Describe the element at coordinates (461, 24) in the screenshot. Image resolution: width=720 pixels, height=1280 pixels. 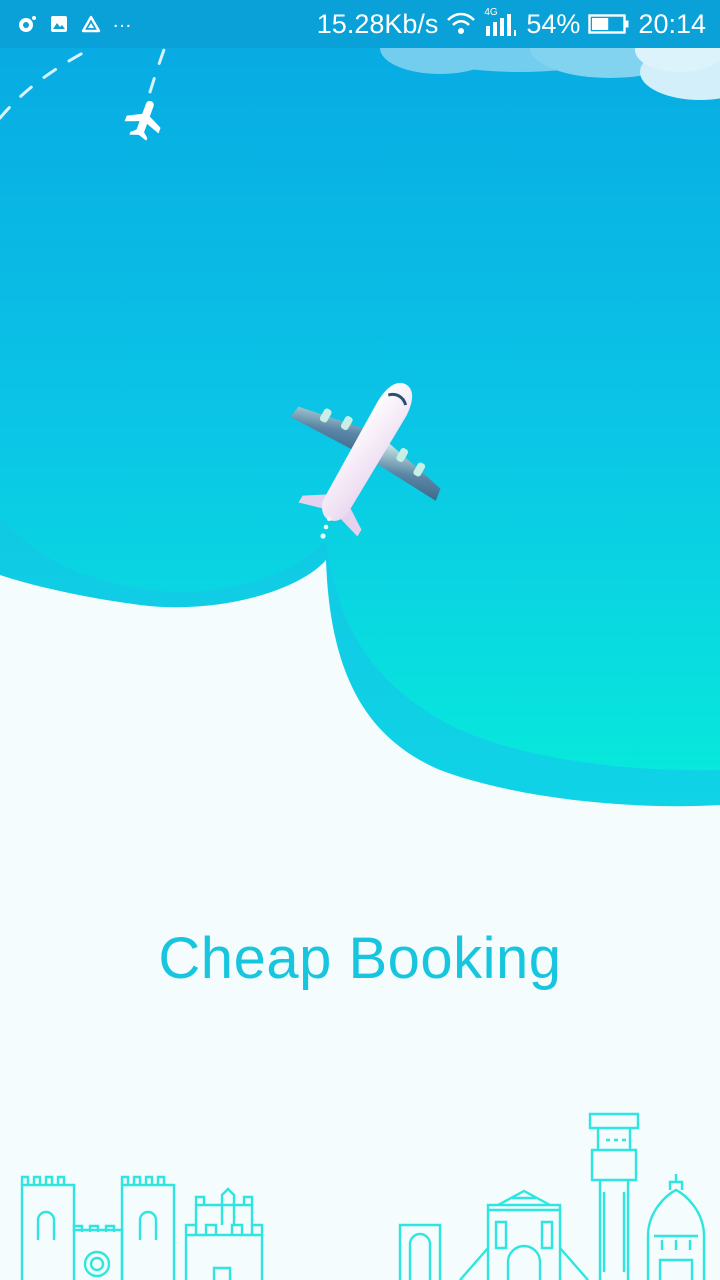
I see `wifi-icon` at that location.